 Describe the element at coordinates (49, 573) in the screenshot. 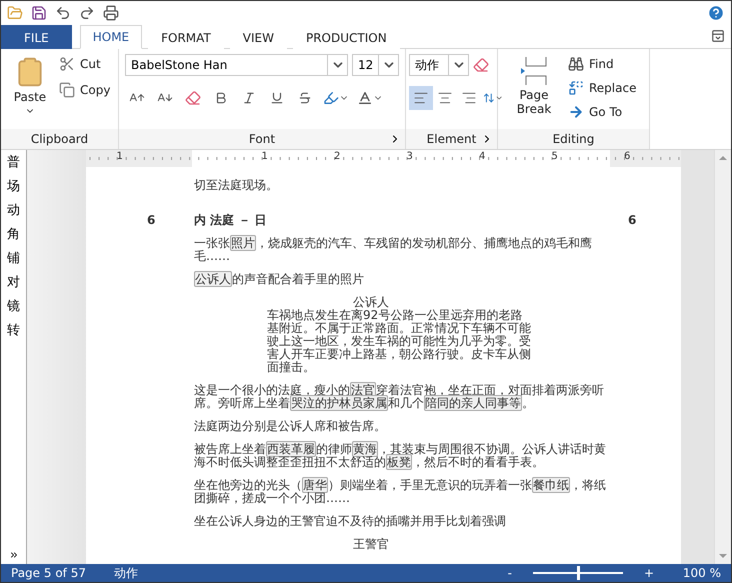

I see `page-count: Page 5 of 57` at that location.